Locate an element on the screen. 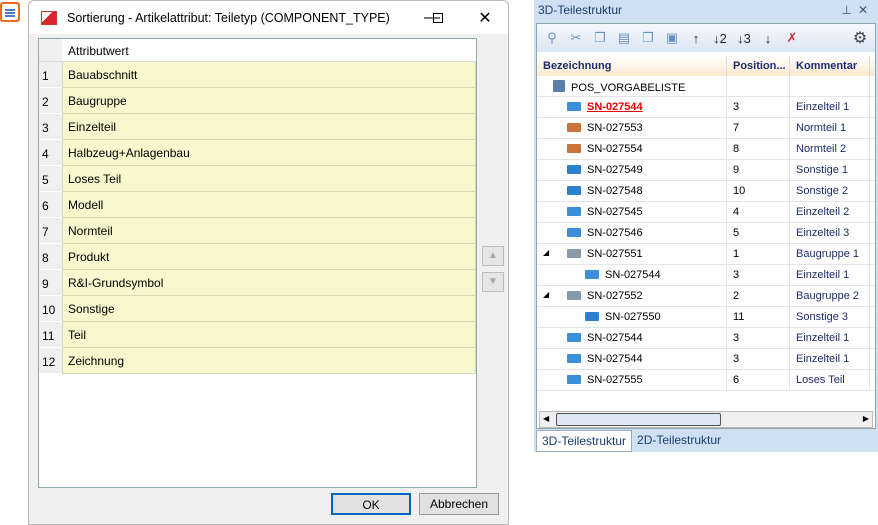 Image resolution: width=878 pixels, height=525 pixels. attribute-value: R&I-Grundsymbol is located at coordinates (269, 283).